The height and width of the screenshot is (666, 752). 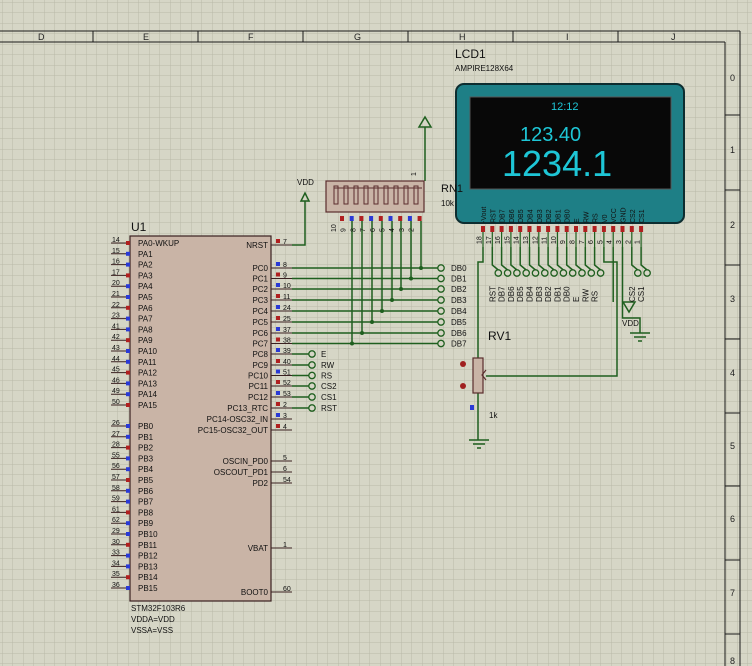 What do you see at coordinates (535, 240) in the screenshot?
I see `lcd-pin-num: 12` at bounding box center [535, 240].